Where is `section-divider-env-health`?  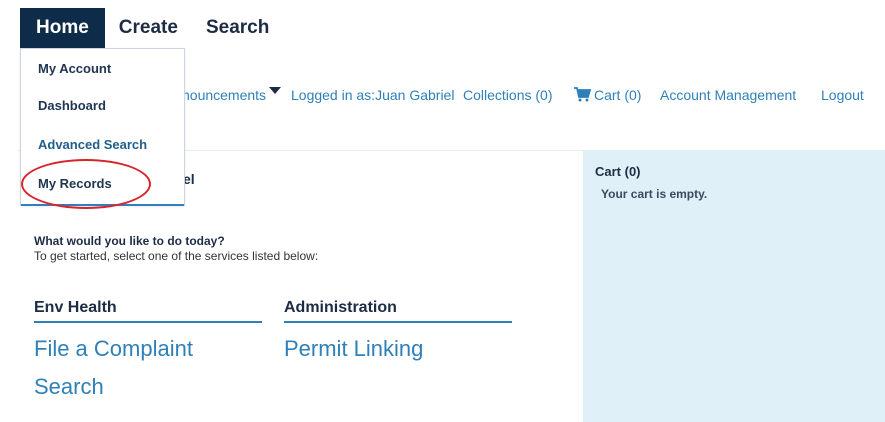 section-divider-env-health is located at coordinates (148, 322).